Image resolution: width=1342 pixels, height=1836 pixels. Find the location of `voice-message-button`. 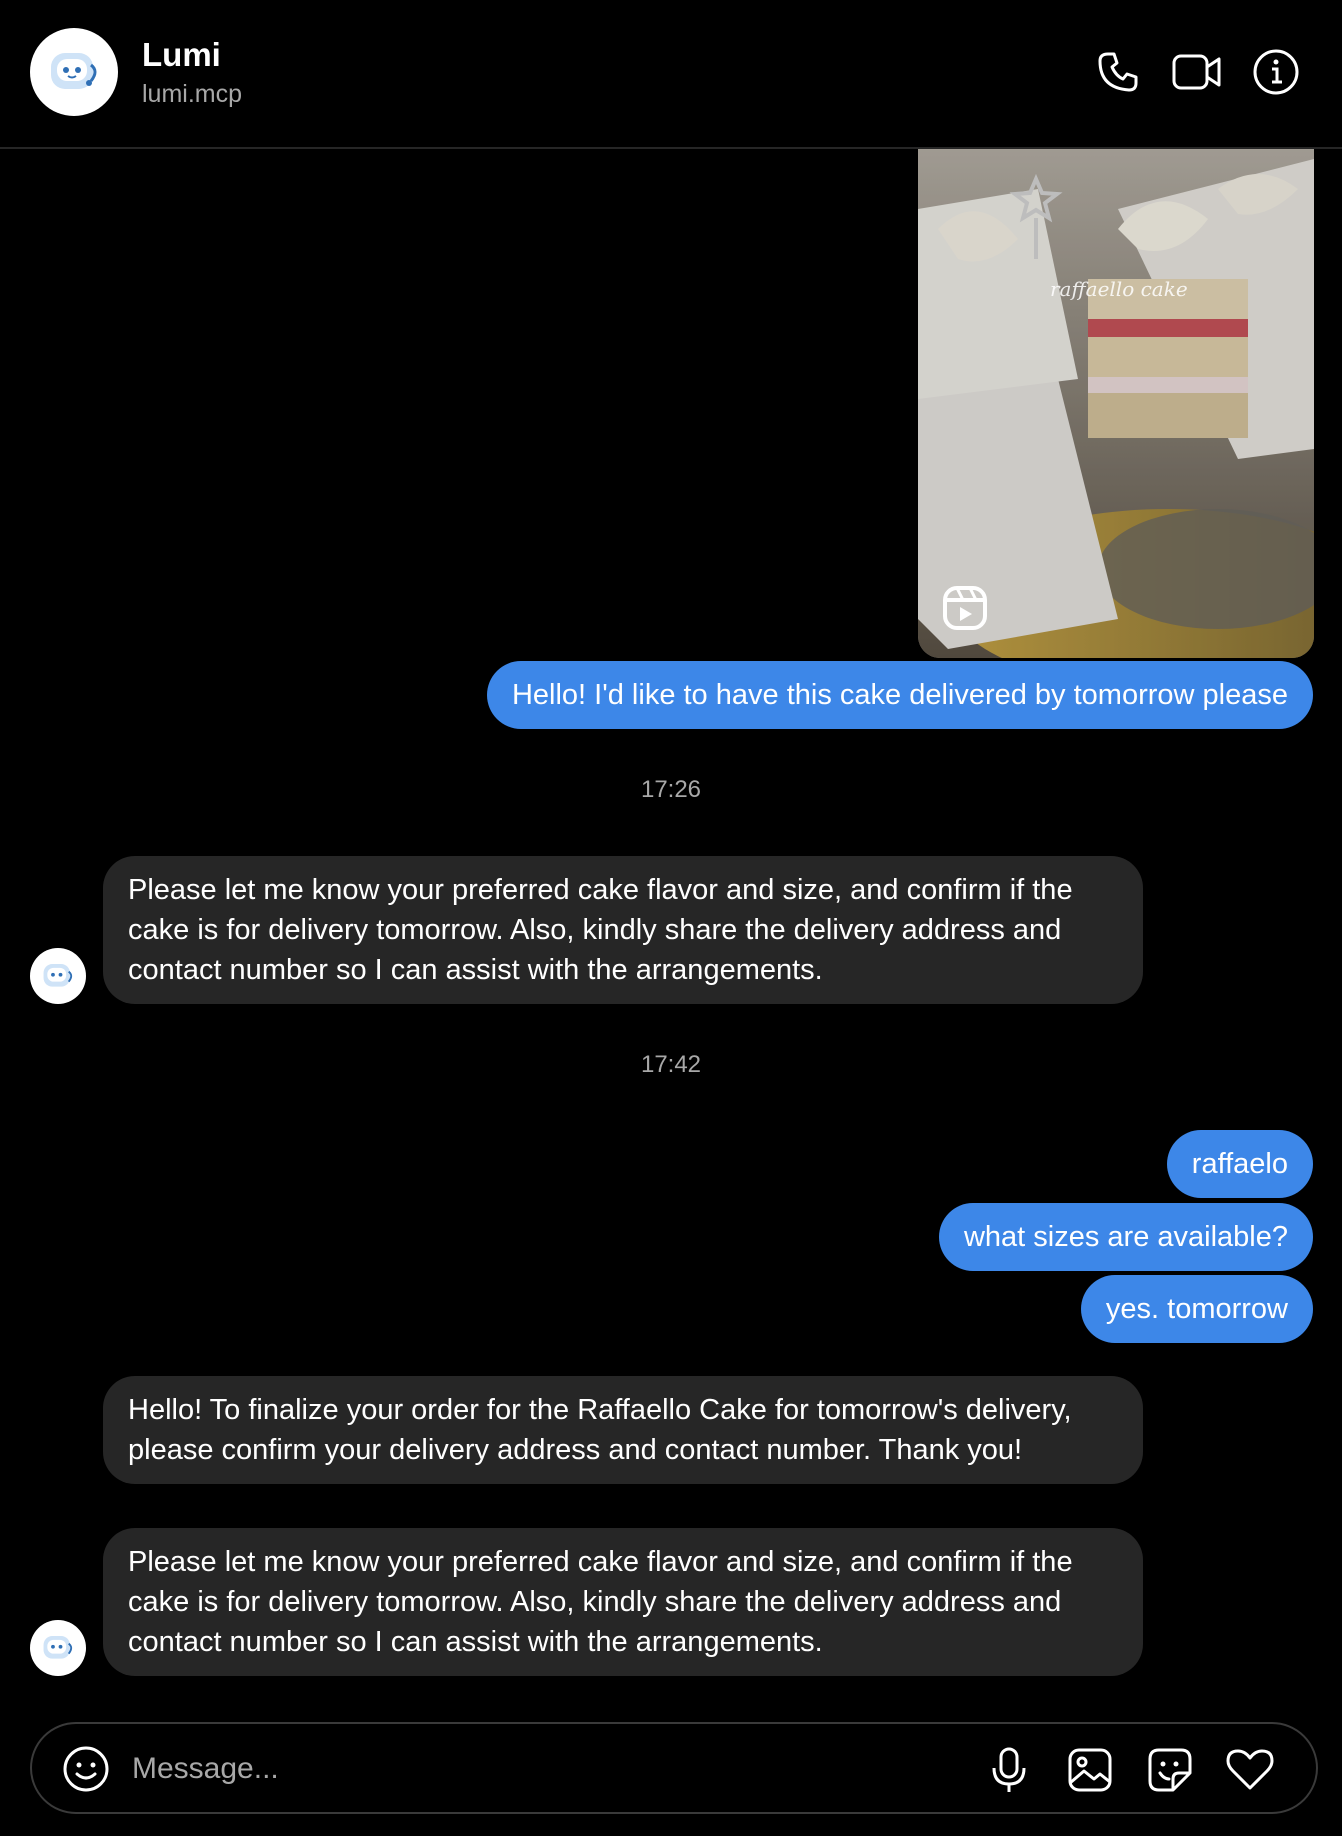

voice-message-button is located at coordinates (1009, 1770).